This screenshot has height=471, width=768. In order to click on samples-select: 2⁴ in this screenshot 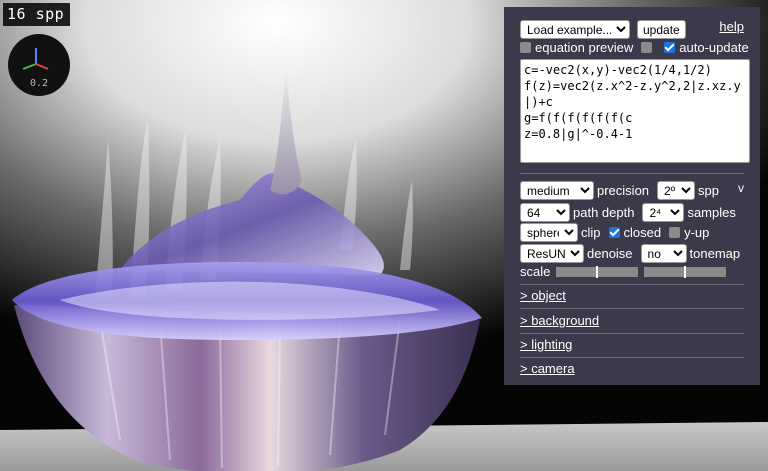, I will do `click(663, 212)`.